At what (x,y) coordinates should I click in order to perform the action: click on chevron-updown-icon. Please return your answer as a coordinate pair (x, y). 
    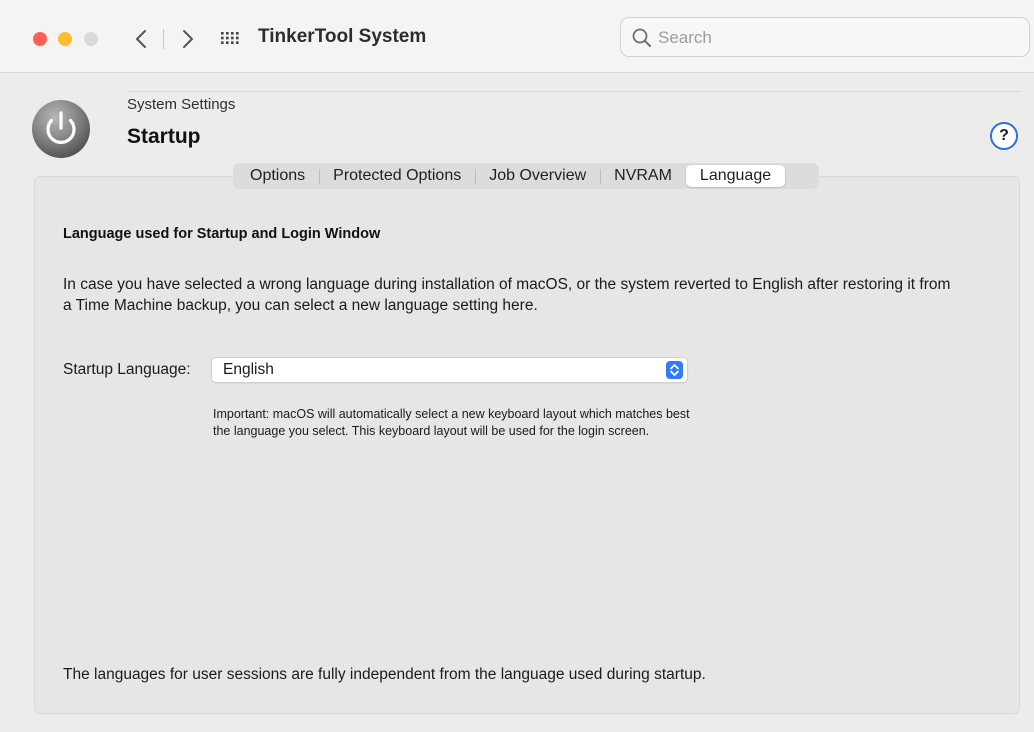
    Looking at the image, I should click on (674, 370).